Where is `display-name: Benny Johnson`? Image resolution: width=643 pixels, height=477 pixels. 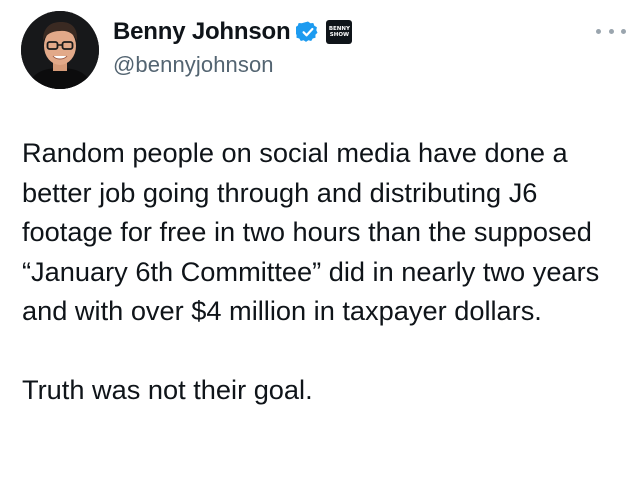
display-name: Benny Johnson is located at coordinates (202, 32).